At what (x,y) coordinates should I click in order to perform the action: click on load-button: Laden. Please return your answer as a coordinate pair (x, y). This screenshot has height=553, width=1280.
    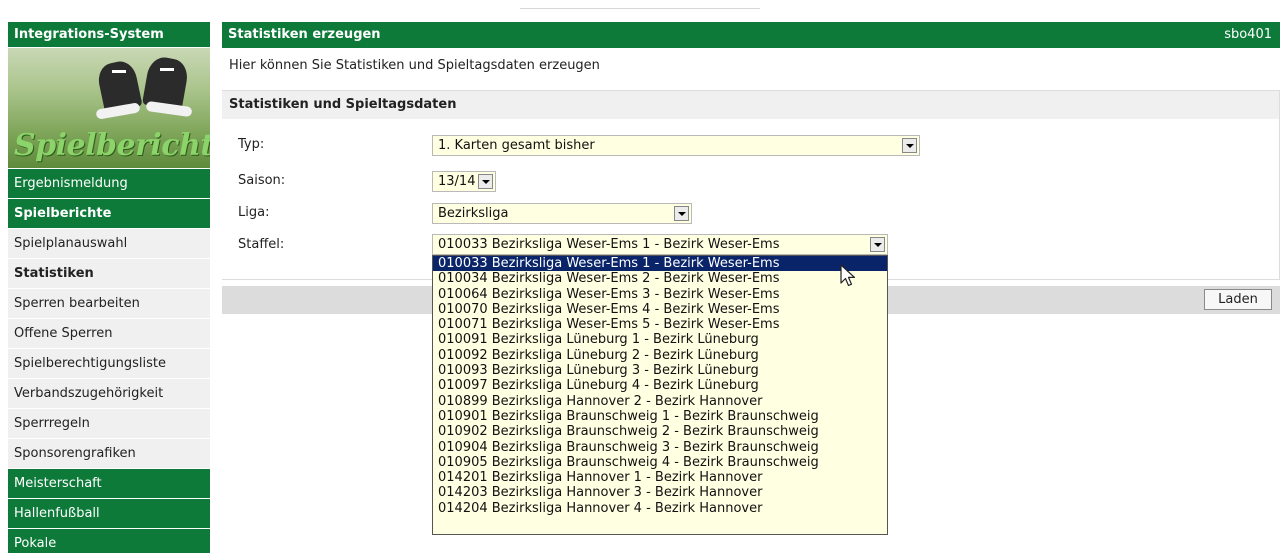
    Looking at the image, I should click on (1238, 299).